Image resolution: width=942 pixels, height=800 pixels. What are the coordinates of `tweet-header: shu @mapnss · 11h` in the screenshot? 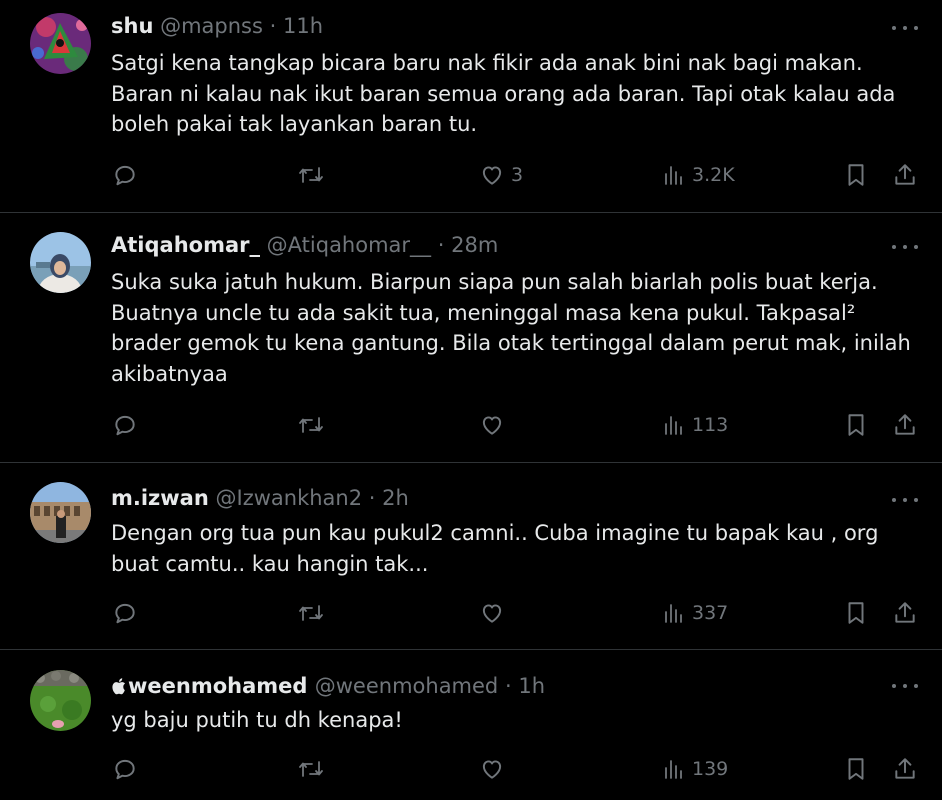 It's located at (217, 26).